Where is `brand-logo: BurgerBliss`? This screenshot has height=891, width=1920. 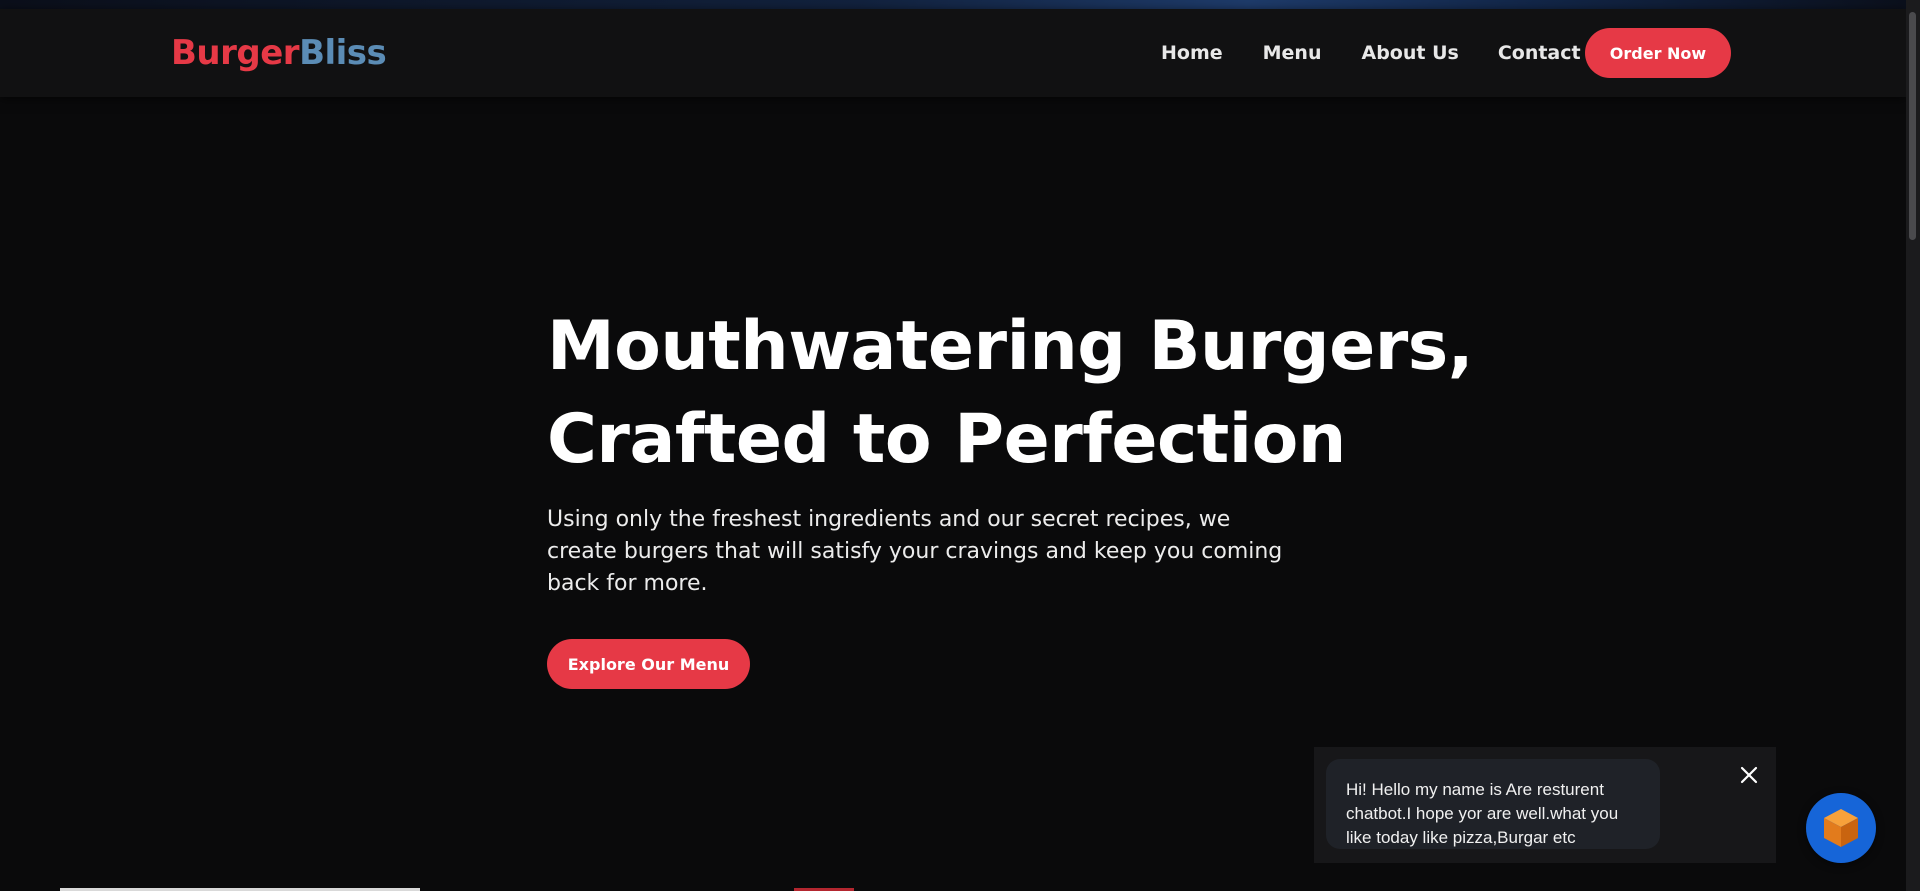
brand-logo: BurgerBliss is located at coordinates (279, 53).